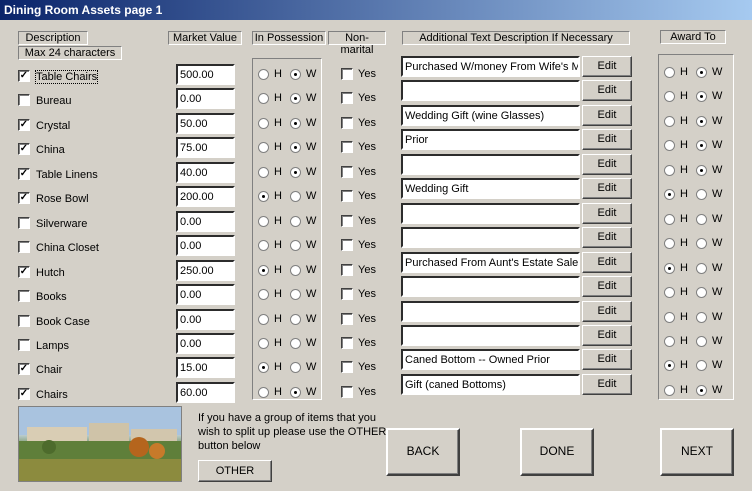  What do you see at coordinates (490, 359) in the screenshot?
I see `additional-text-field: Caned Bottom -- Owned Prior` at bounding box center [490, 359].